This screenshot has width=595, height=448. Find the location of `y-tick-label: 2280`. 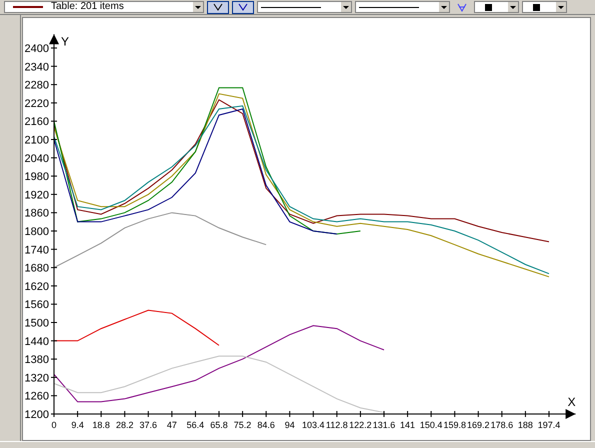

y-tick-label: 2280 is located at coordinates (36, 86).